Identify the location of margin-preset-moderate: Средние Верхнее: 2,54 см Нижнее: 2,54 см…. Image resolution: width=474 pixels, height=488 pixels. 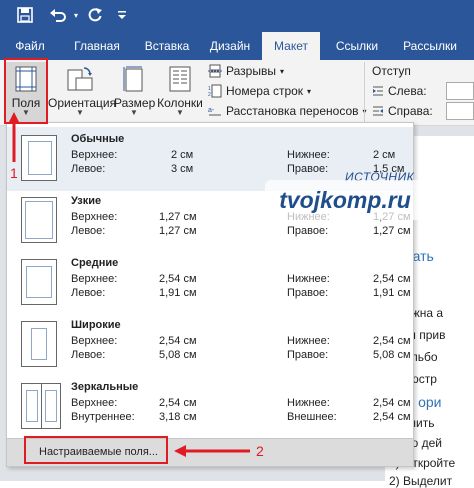
(210, 283).